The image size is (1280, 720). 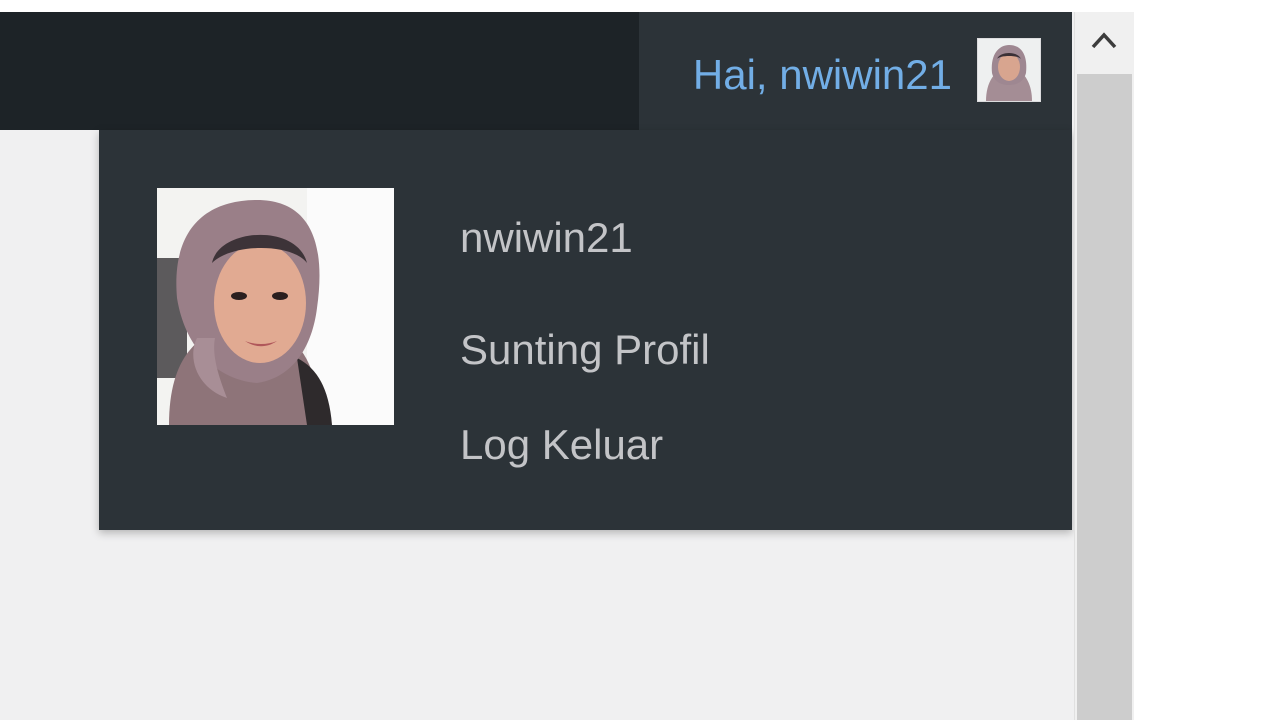 What do you see at coordinates (561, 445) in the screenshot?
I see `log-out-link: Log Keluar` at bounding box center [561, 445].